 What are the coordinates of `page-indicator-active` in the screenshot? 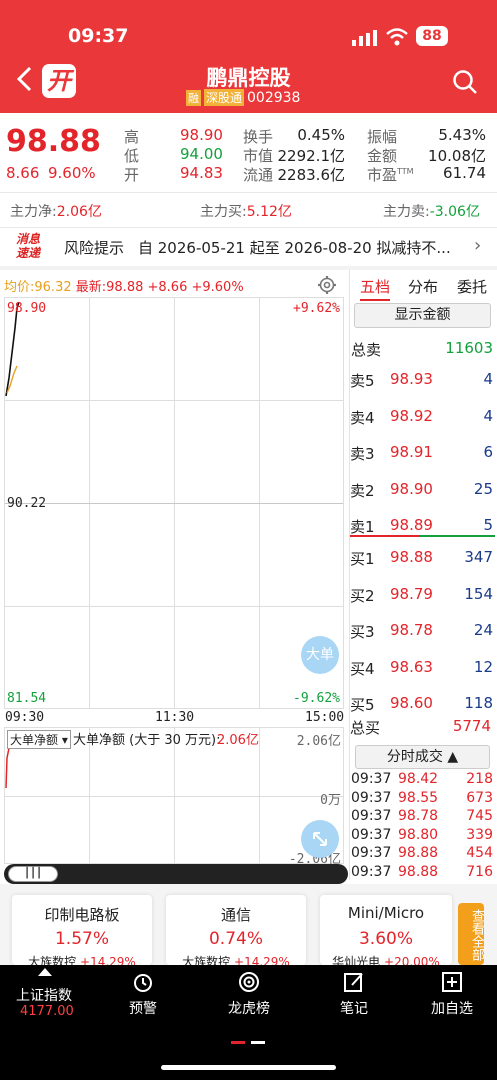 It's located at (238, 1042).